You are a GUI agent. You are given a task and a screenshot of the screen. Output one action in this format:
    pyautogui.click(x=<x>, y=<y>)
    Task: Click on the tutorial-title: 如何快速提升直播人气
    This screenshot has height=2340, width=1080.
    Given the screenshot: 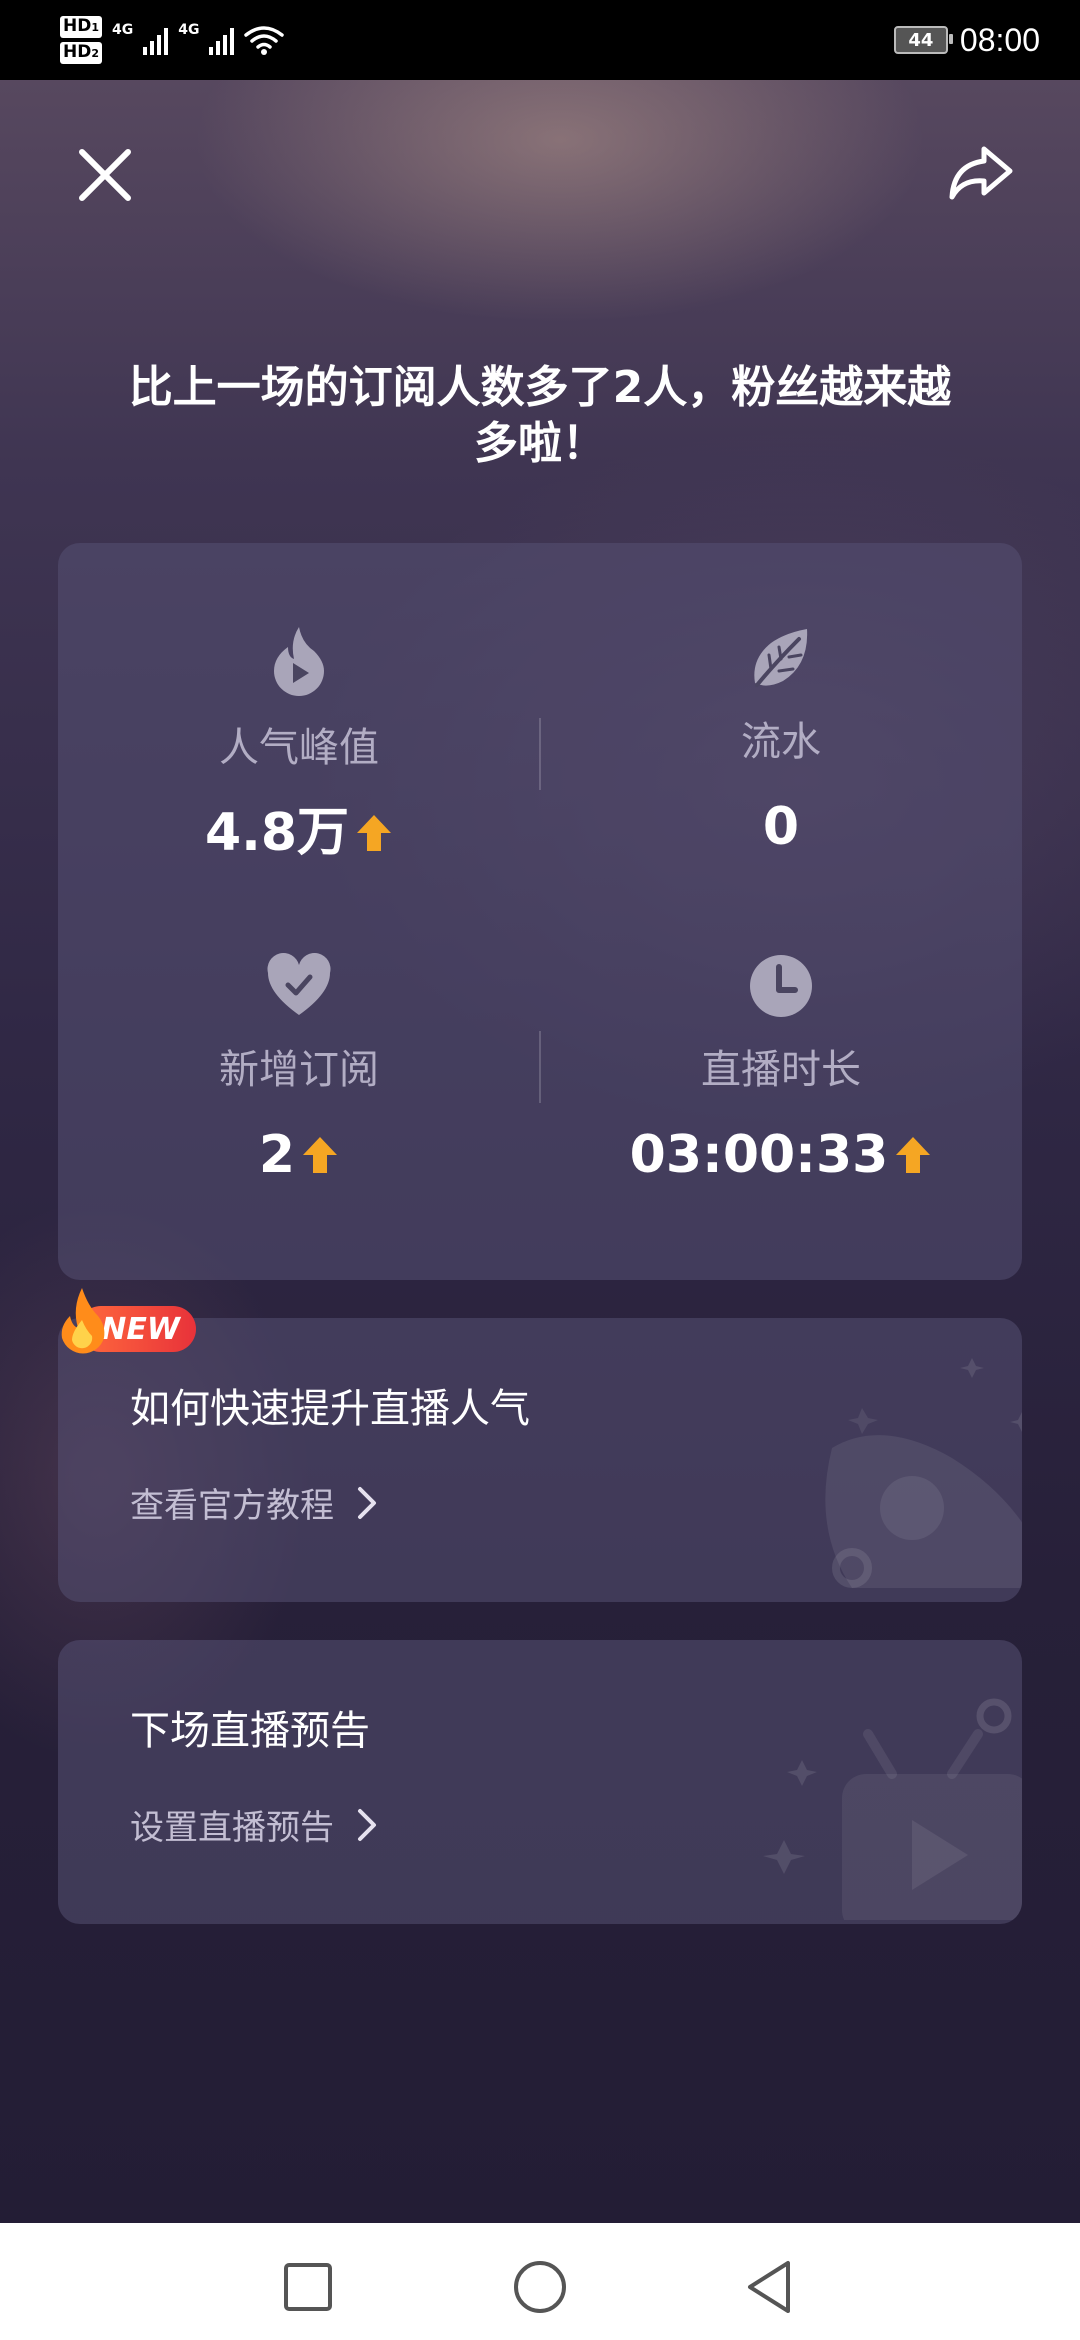 What is the action you would take?
    pyautogui.click(x=330, y=1409)
    